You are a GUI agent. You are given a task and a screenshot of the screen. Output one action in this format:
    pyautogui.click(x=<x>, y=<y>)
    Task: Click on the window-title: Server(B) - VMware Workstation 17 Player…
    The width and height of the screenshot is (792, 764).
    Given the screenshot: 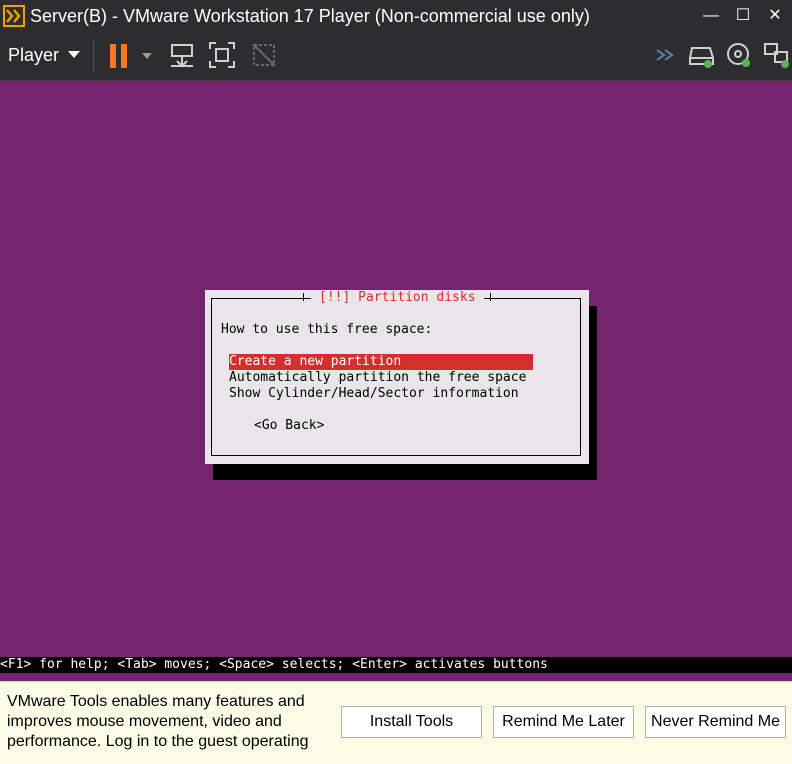 What is the action you would take?
    pyautogui.click(x=310, y=16)
    